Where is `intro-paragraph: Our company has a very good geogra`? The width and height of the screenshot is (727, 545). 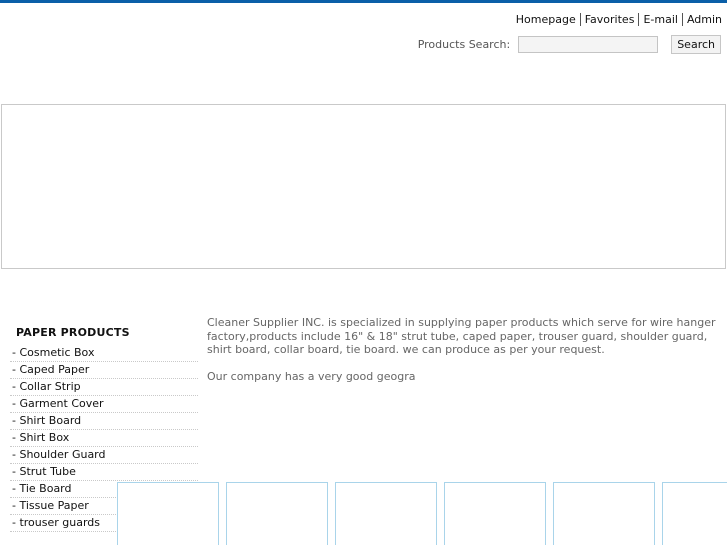 intro-paragraph: Our company has a very good geogra is located at coordinates (311, 376).